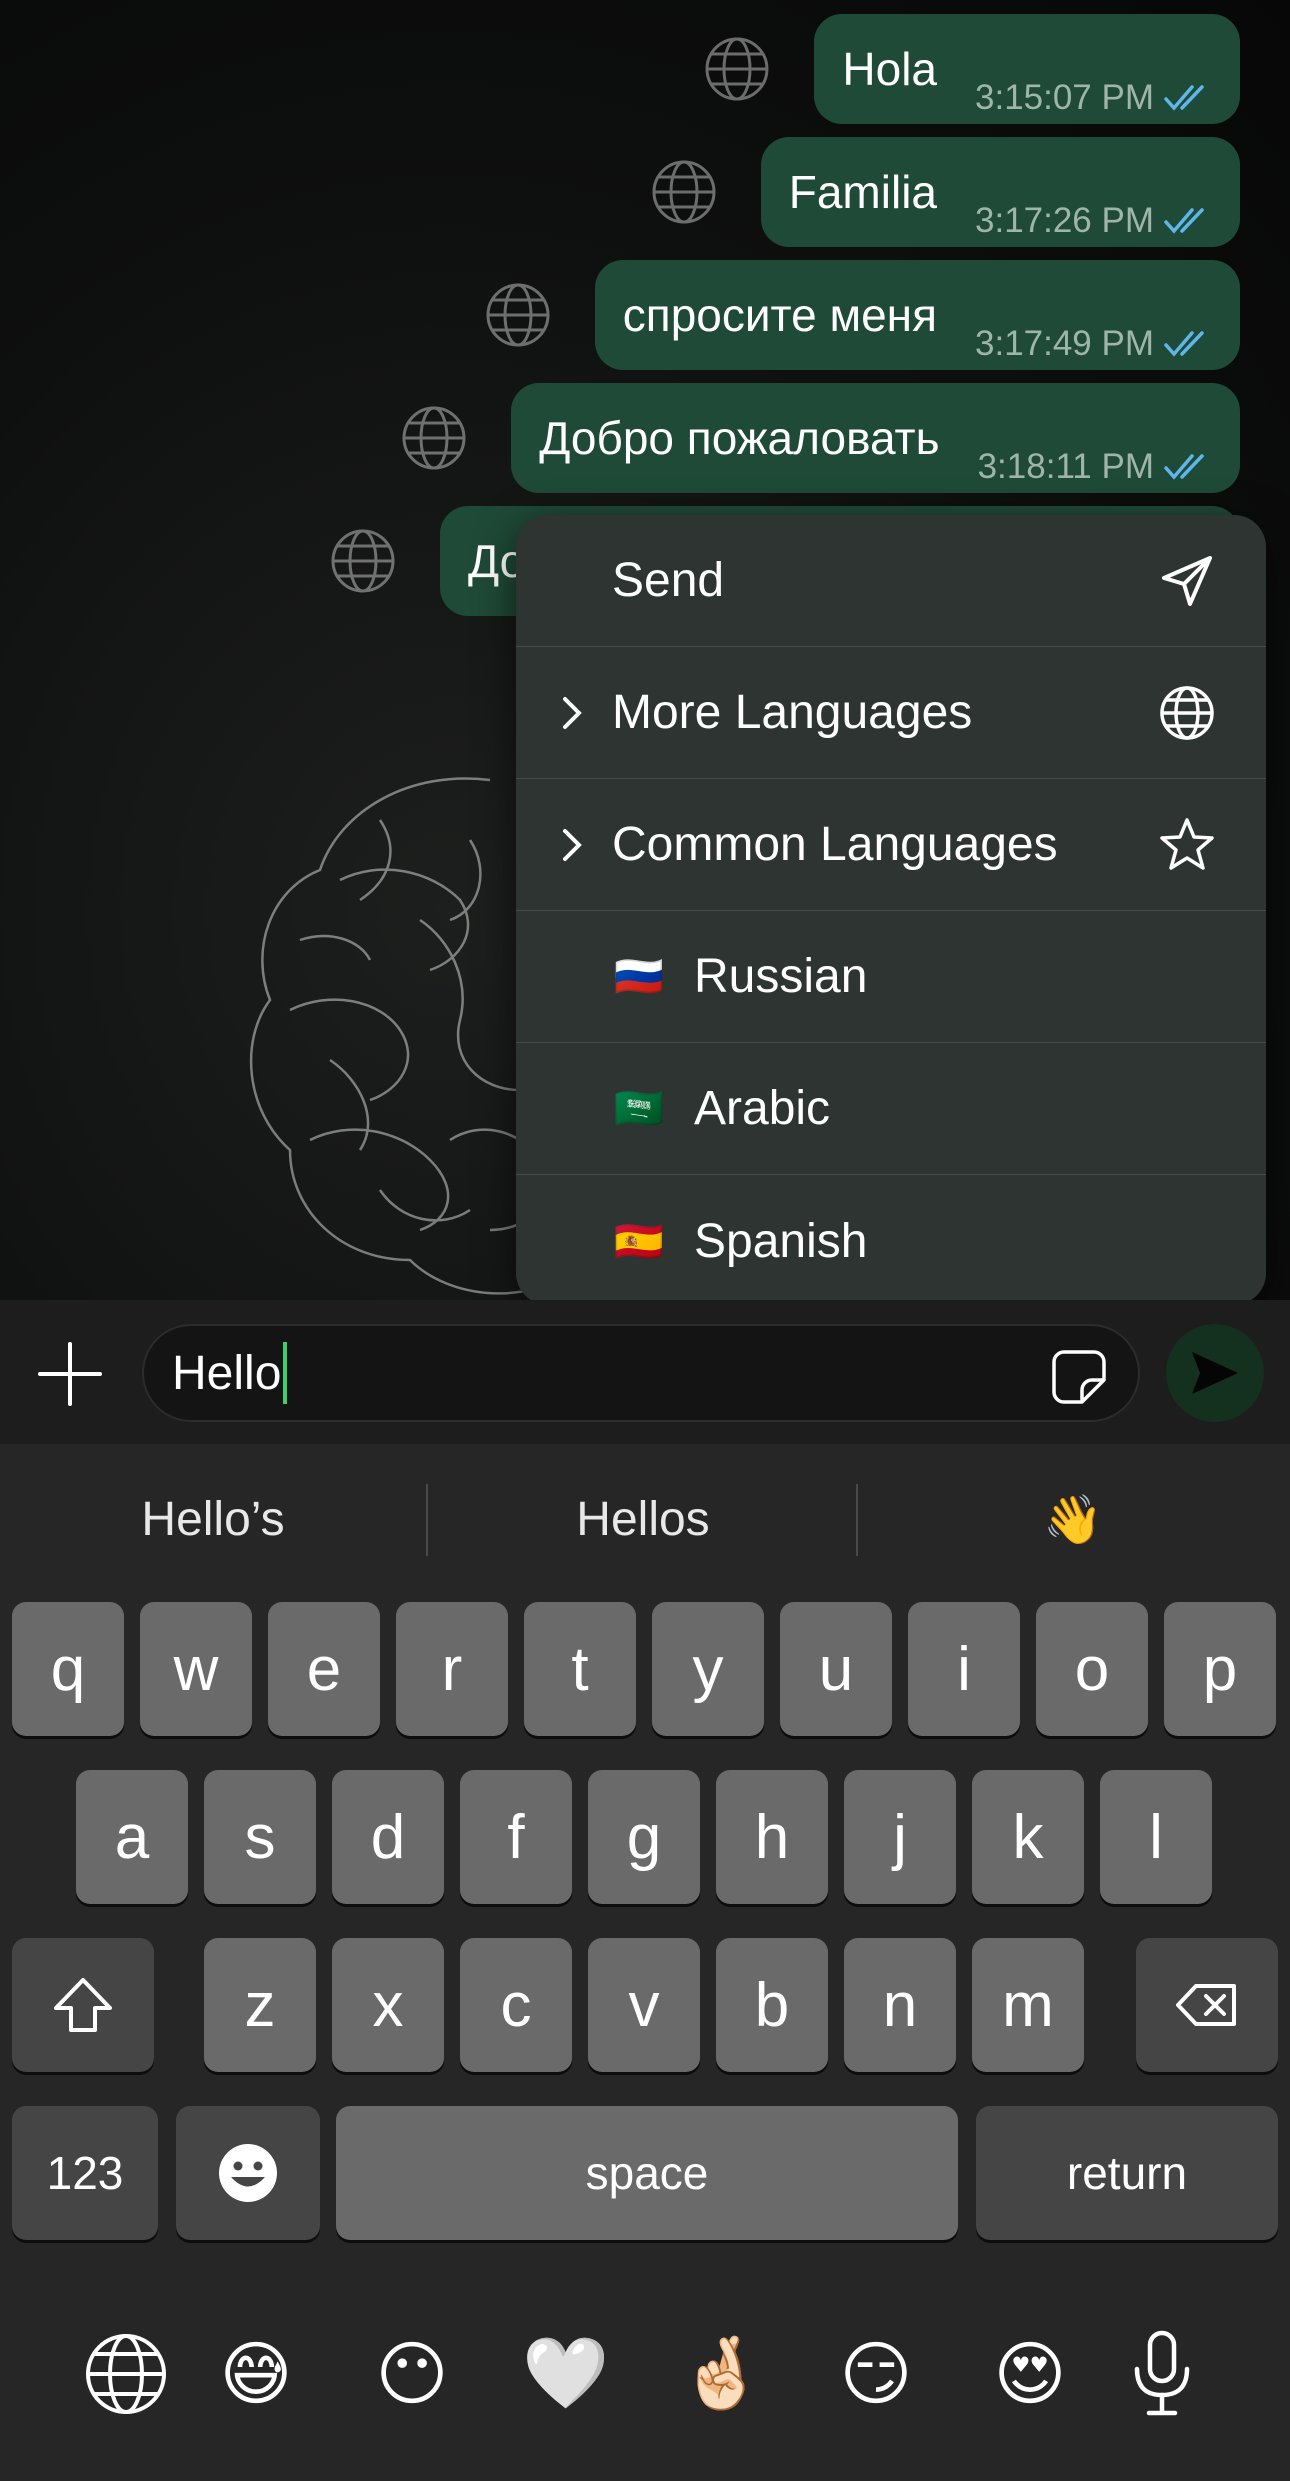 The image size is (1290, 2481). What do you see at coordinates (1064, 343) in the screenshot?
I see `message-time: 3:17:49 PM` at bounding box center [1064, 343].